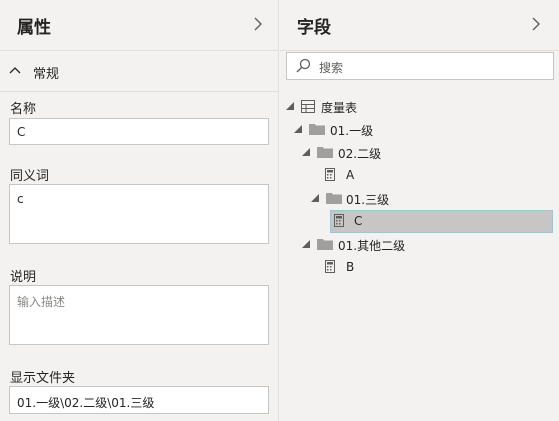 The image size is (559, 421). Describe the element at coordinates (419, 25) in the screenshot. I see `fields-header: 字段` at that location.